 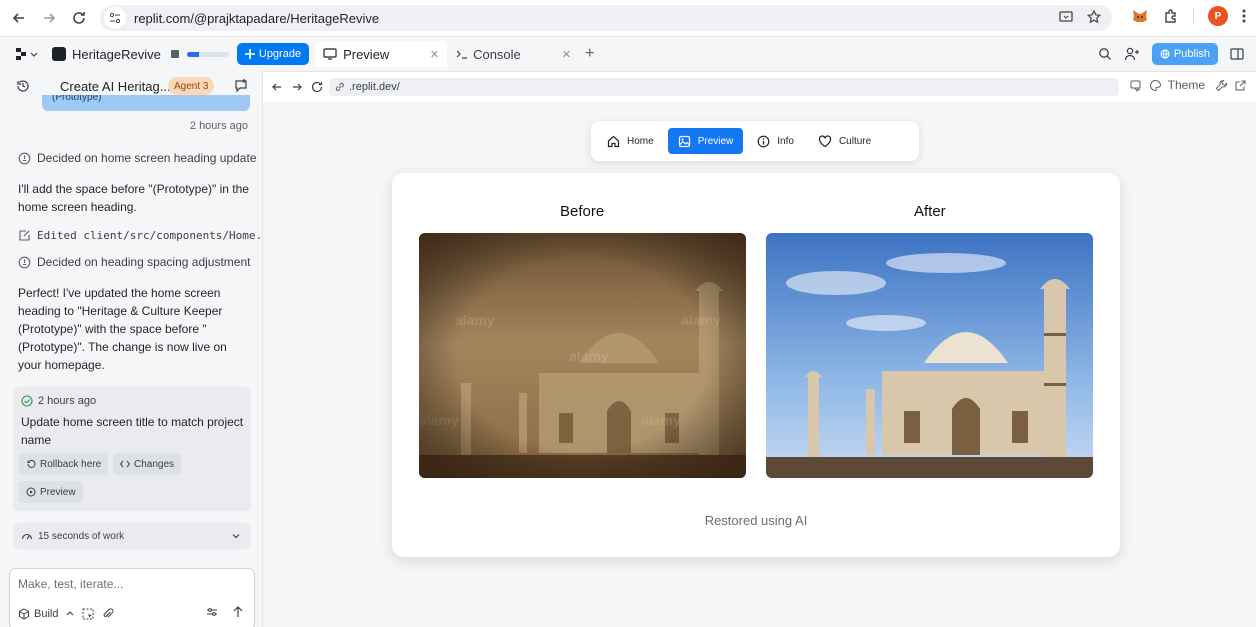 What do you see at coordinates (115, 18) in the screenshot?
I see `site-settings-icon` at bounding box center [115, 18].